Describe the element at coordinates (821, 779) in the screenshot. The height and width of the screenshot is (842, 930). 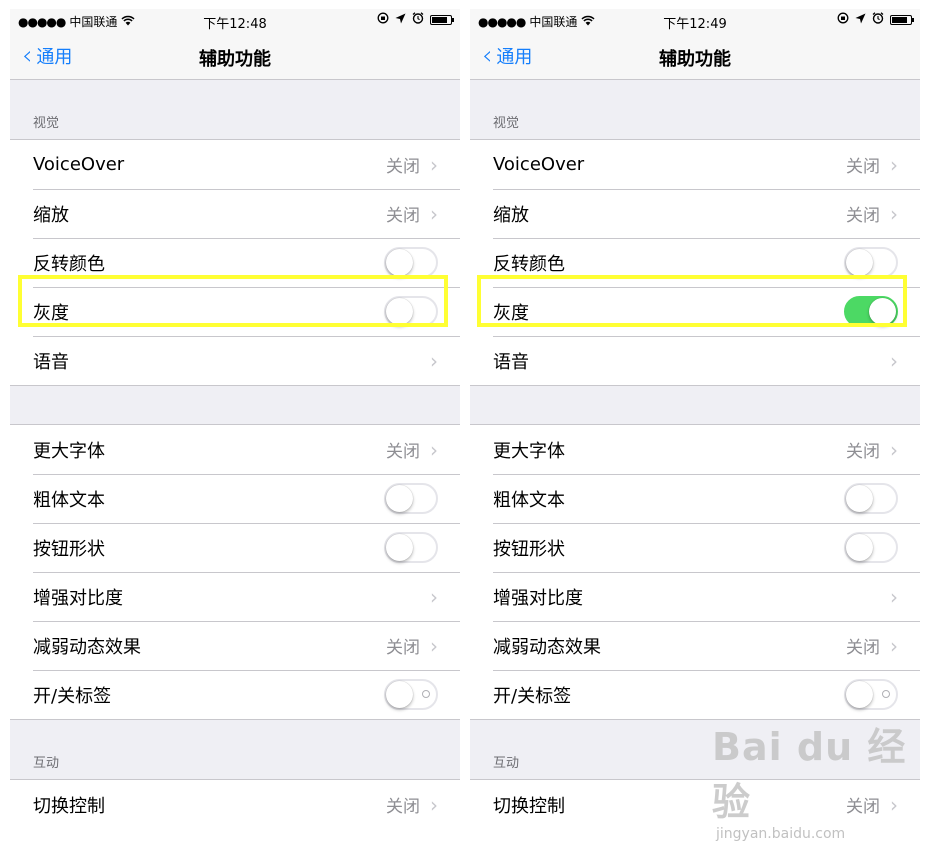
I see `baidu-watermark: Bai du 经验 jingyan.baidu.com` at that location.